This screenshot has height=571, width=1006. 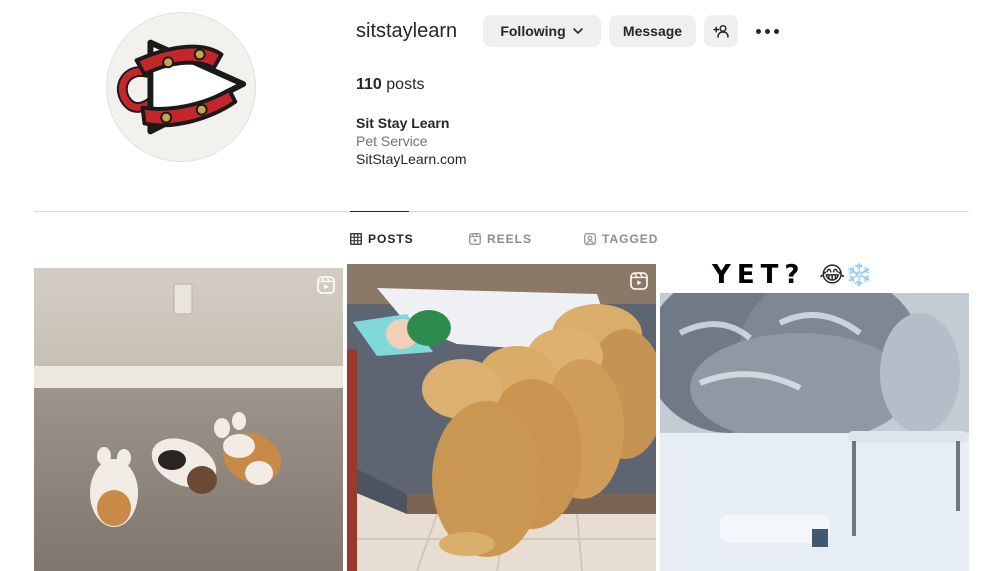 What do you see at coordinates (814, 432) in the screenshot?
I see `snowy-yard-image` at bounding box center [814, 432].